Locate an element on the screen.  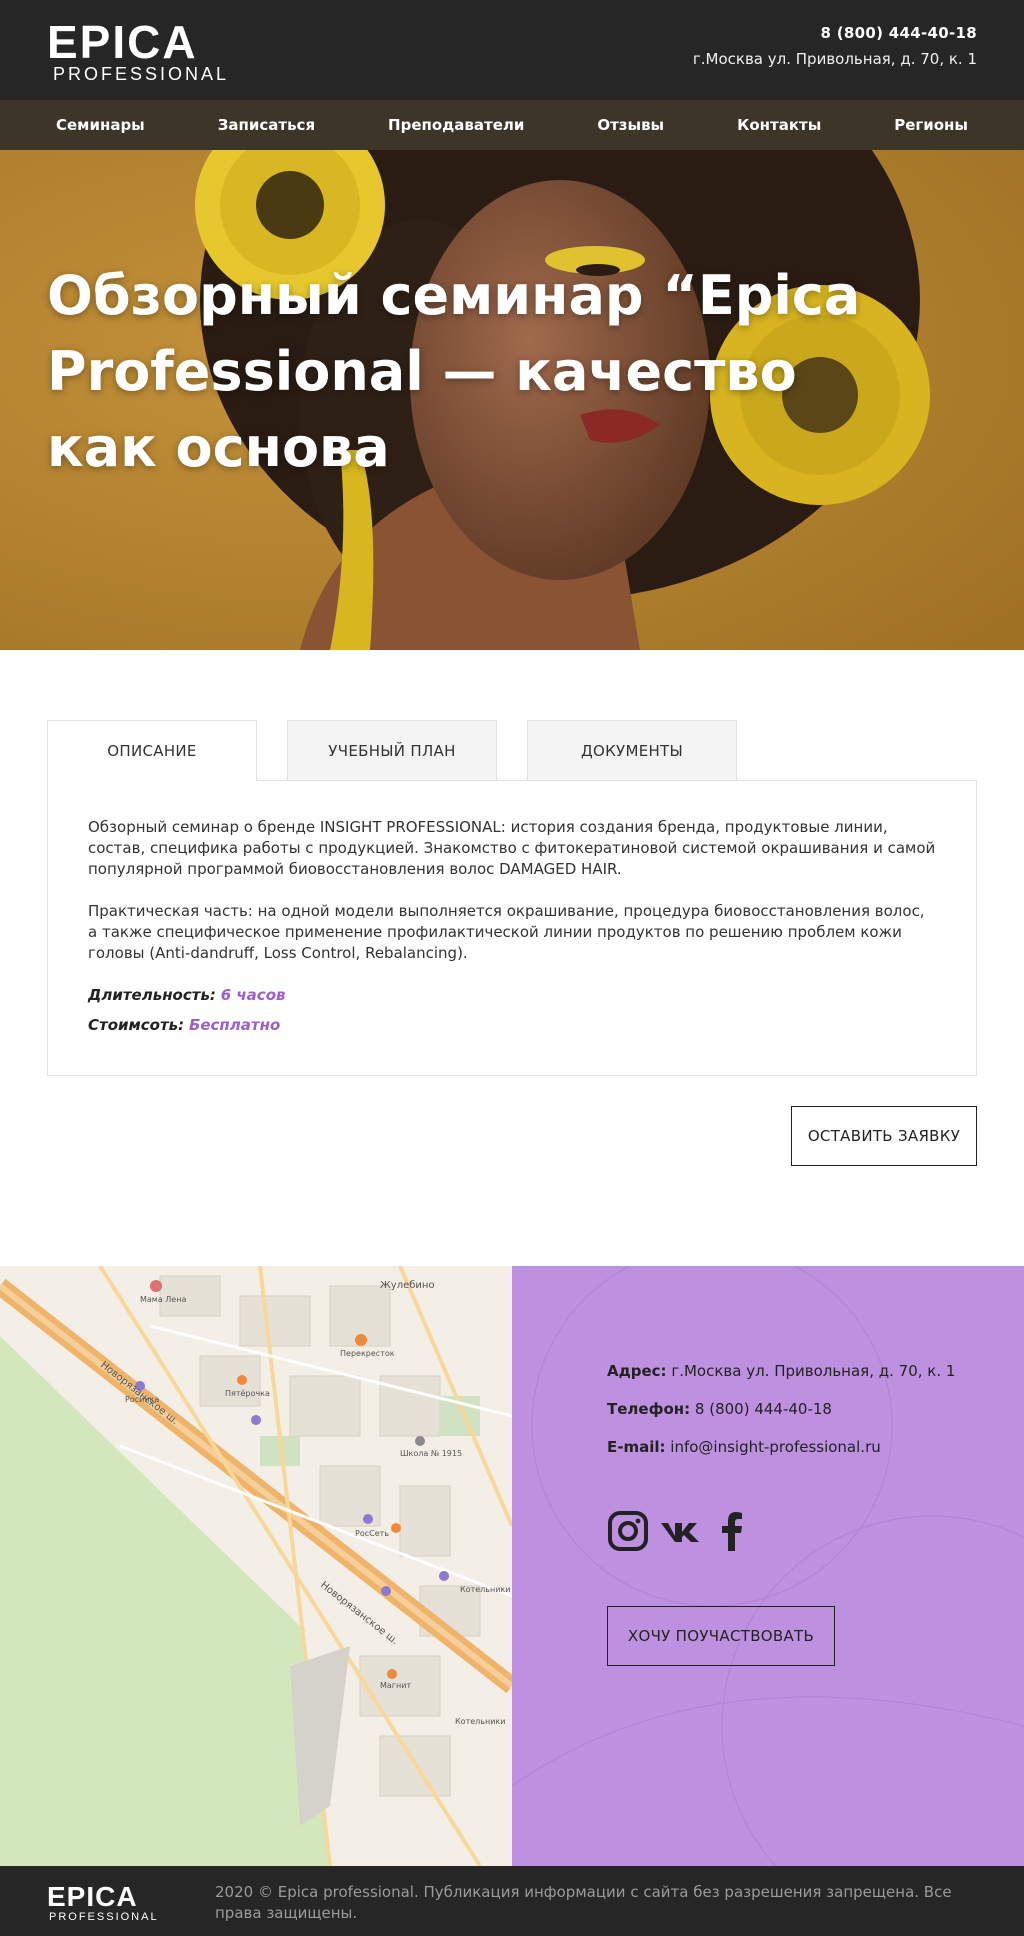
brand-logo: EPICA PROFESSIONAL is located at coordinates (145, 50).